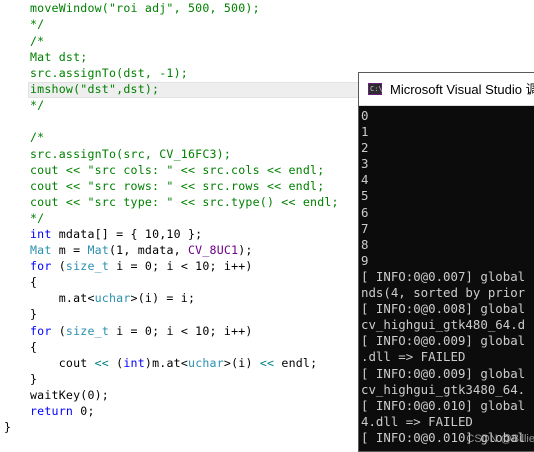 The height and width of the screenshot is (452, 534). I want to click on code-line: m.at<uchar>(i) = i;, so click(112, 298).